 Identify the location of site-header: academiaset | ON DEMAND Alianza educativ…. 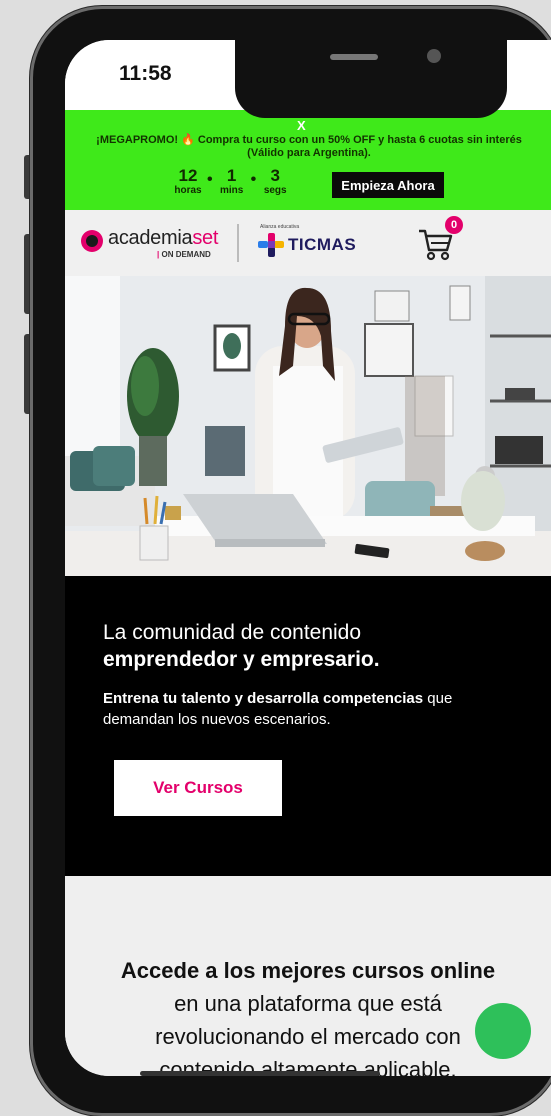
(308, 243).